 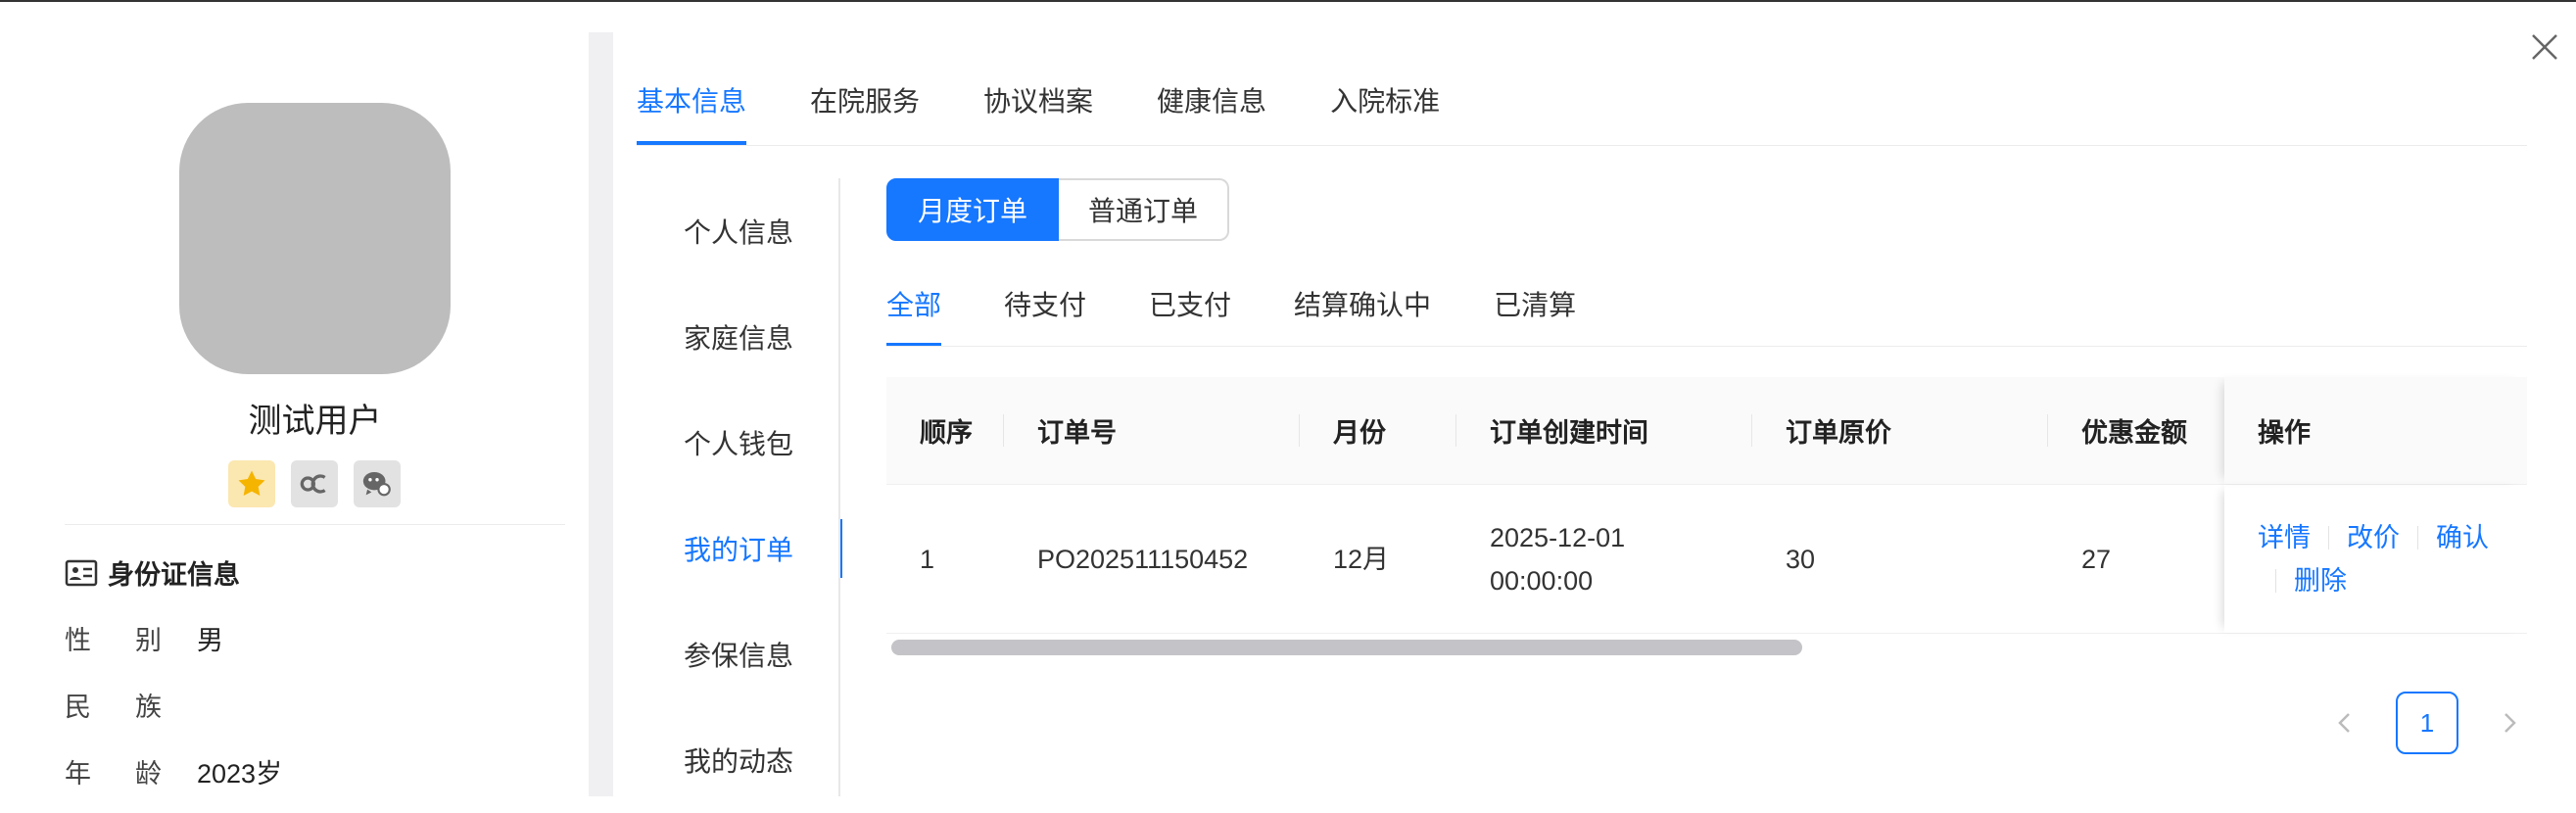 What do you see at coordinates (1288, 1) in the screenshot?
I see `window-top-border` at bounding box center [1288, 1].